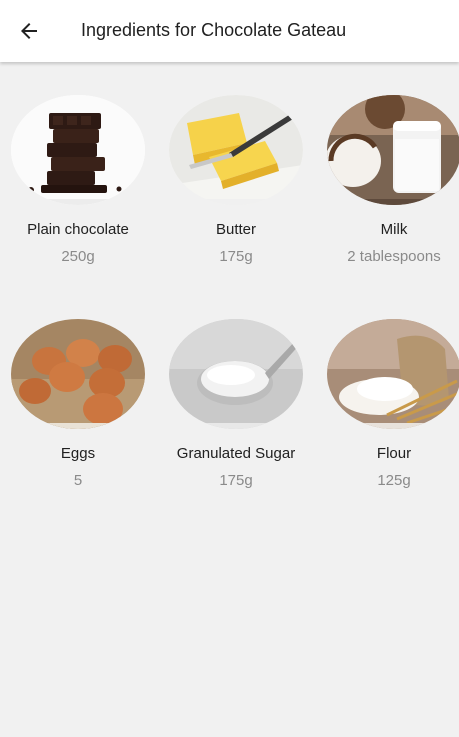 This screenshot has width=459, height=737. What do you see at coordinates (394, 256) in the screenshot?
I see `ingredient-quantity: 2 tablespoons` at bounding box center [394, 256].